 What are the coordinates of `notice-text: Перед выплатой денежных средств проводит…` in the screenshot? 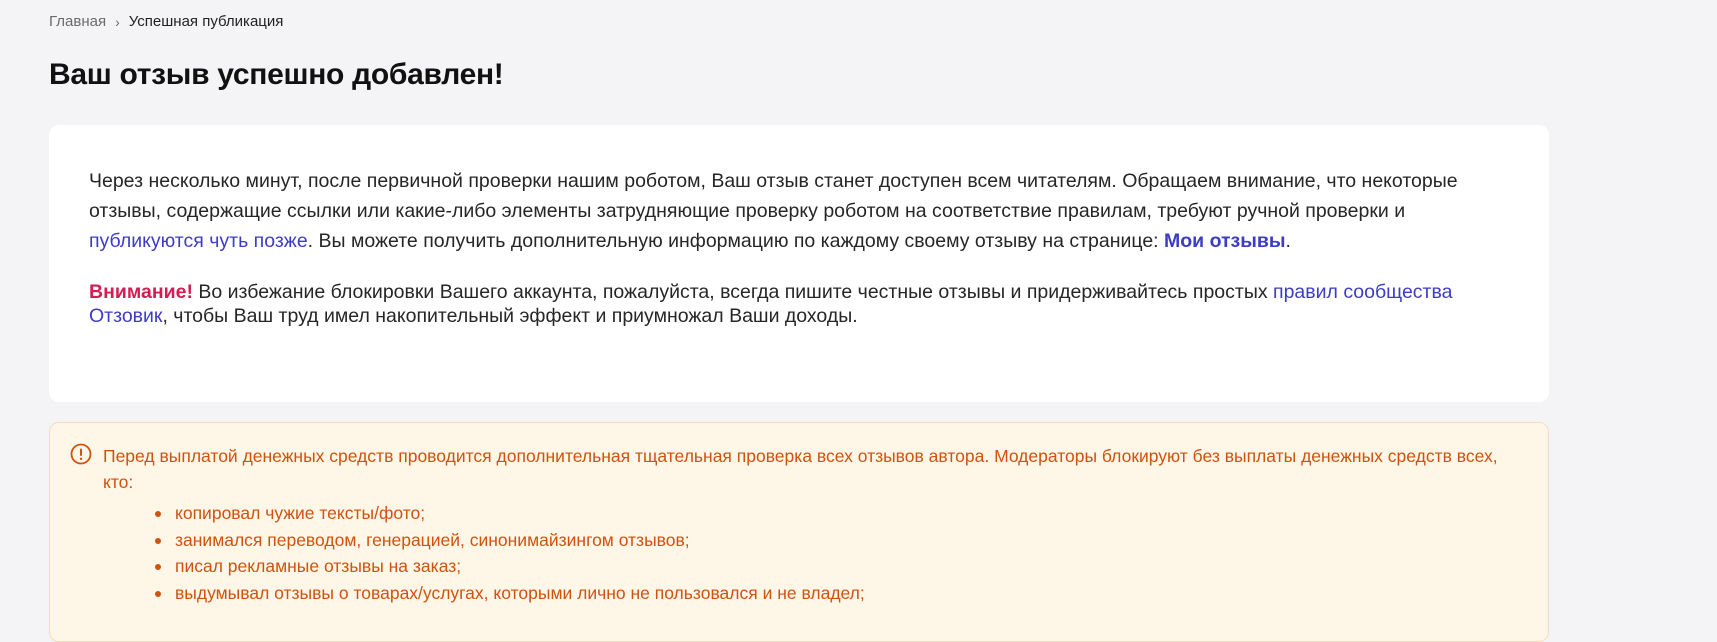 It's located at (800, 469).